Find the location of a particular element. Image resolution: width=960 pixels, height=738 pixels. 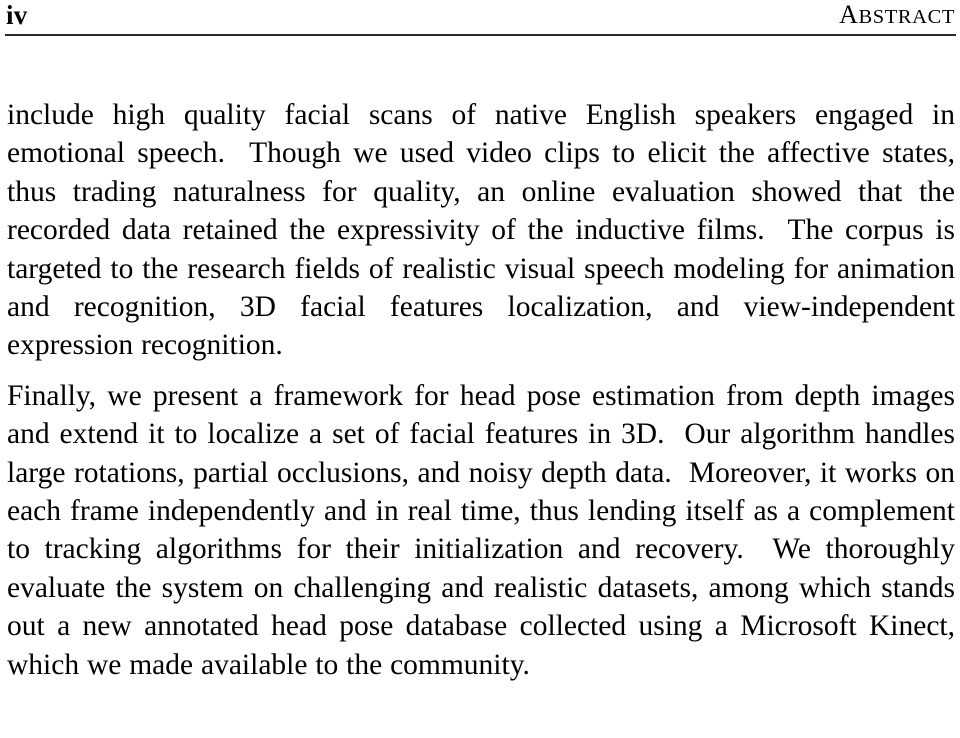

running-head: iv ABSTRACT is located at coordinates (480, 18).